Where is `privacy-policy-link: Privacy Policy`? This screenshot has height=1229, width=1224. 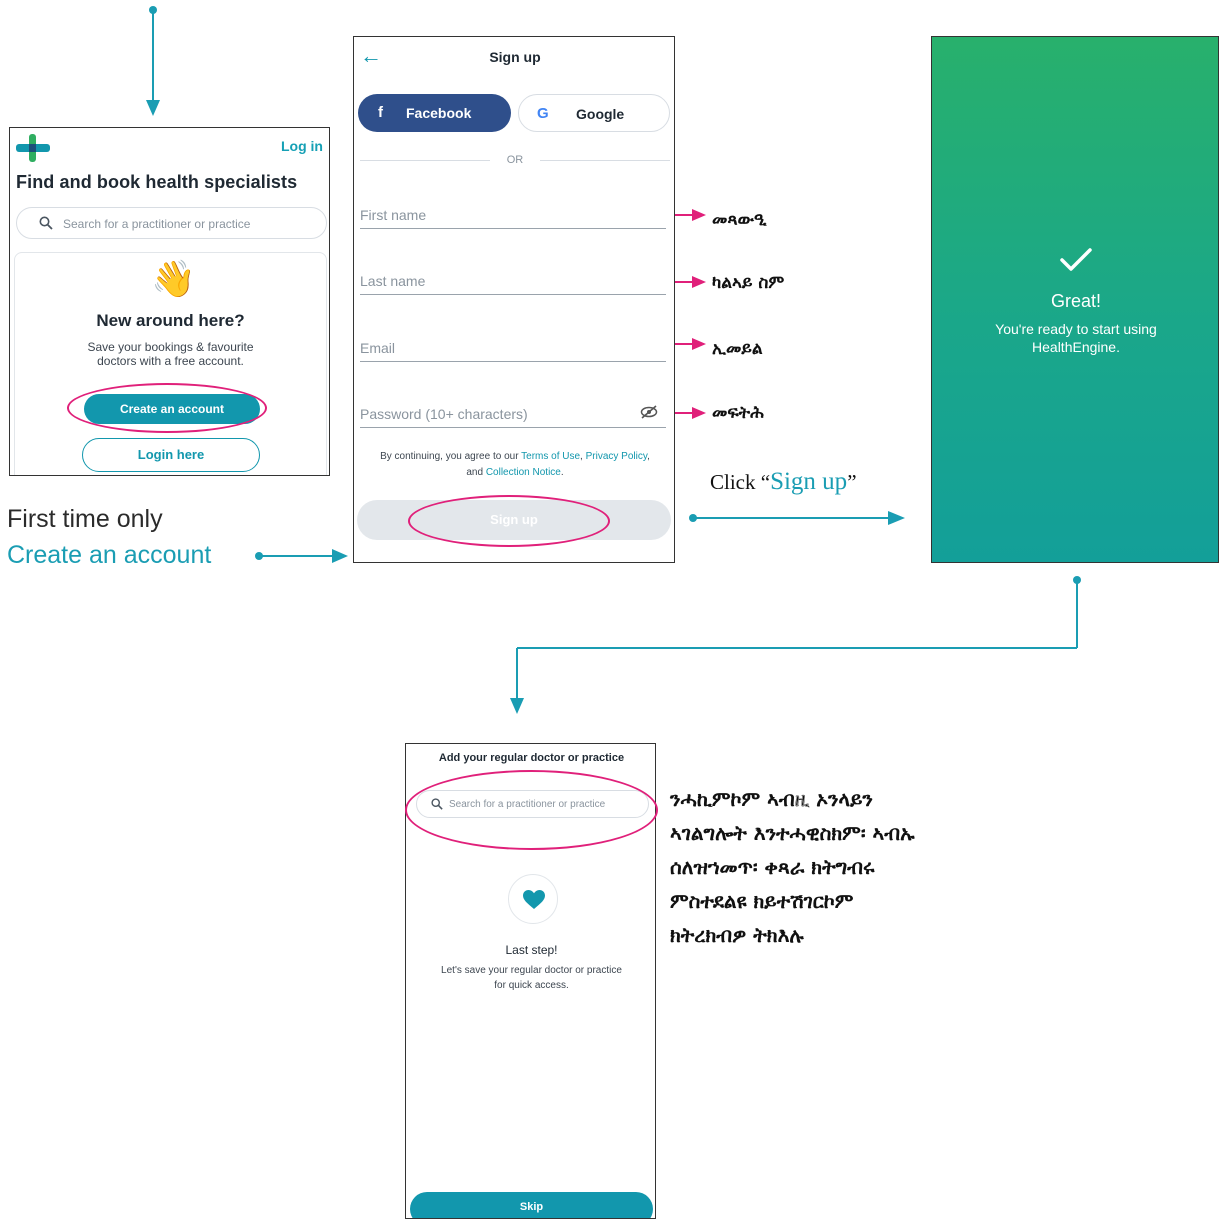 privacy-policy-link: Privacy Policy is located at coordinates (617, 456).